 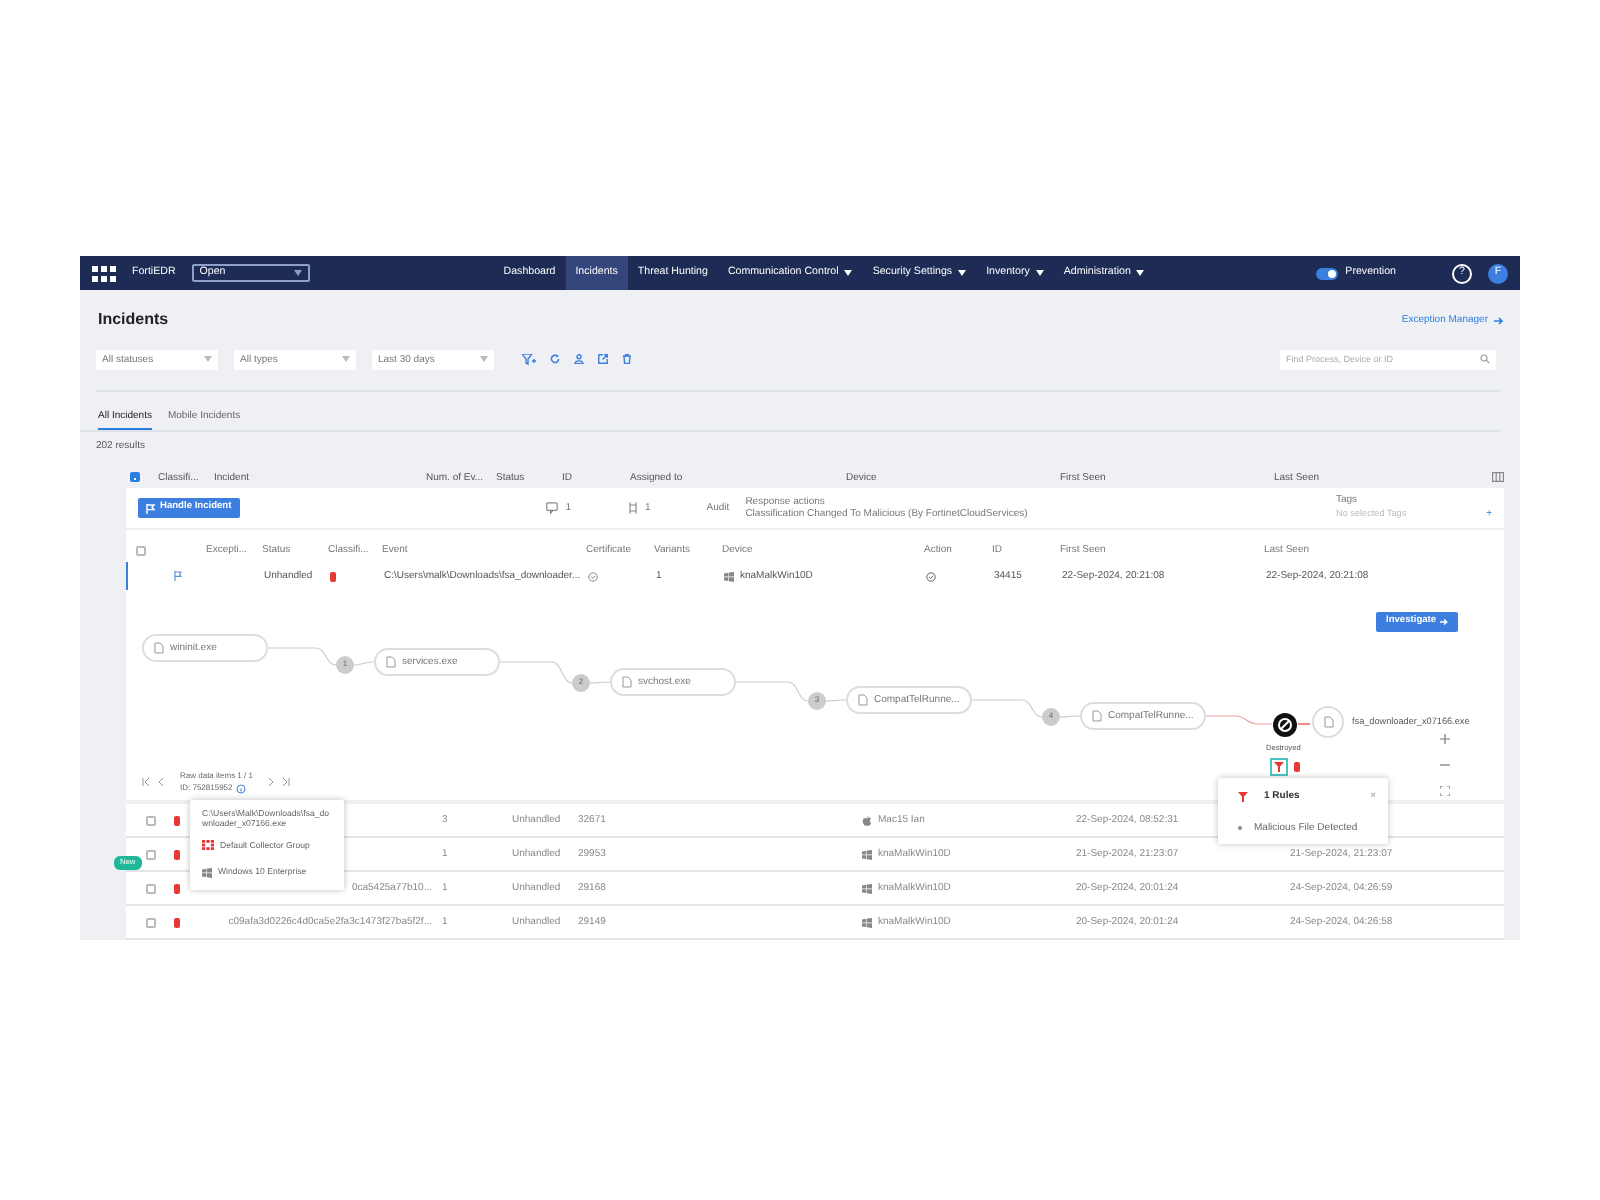 What do you see at coordinates (146, 782) in the screenshot?
I see `first-page-icon` at bounding box center [146, 782].